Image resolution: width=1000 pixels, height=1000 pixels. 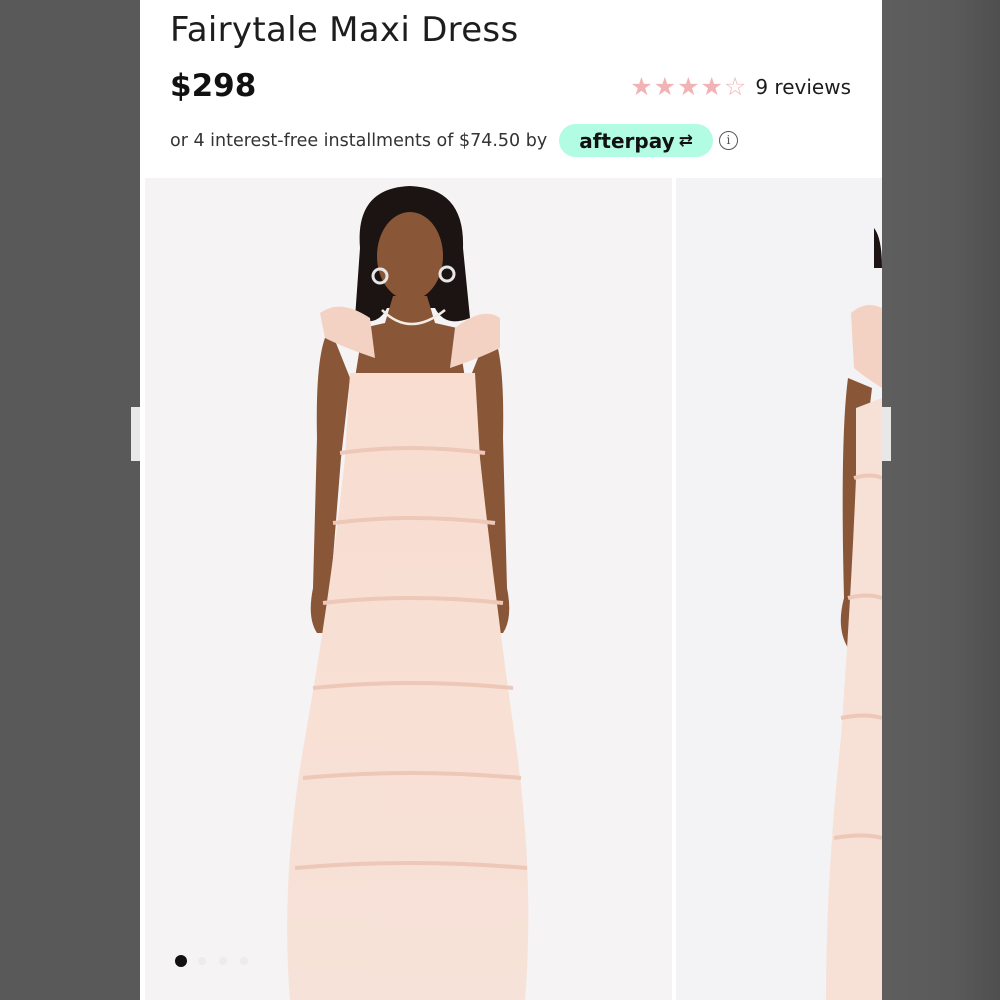 I want to click on star-rating: ★ ★ ★ ★ ☆, so click(x=688, y=87).